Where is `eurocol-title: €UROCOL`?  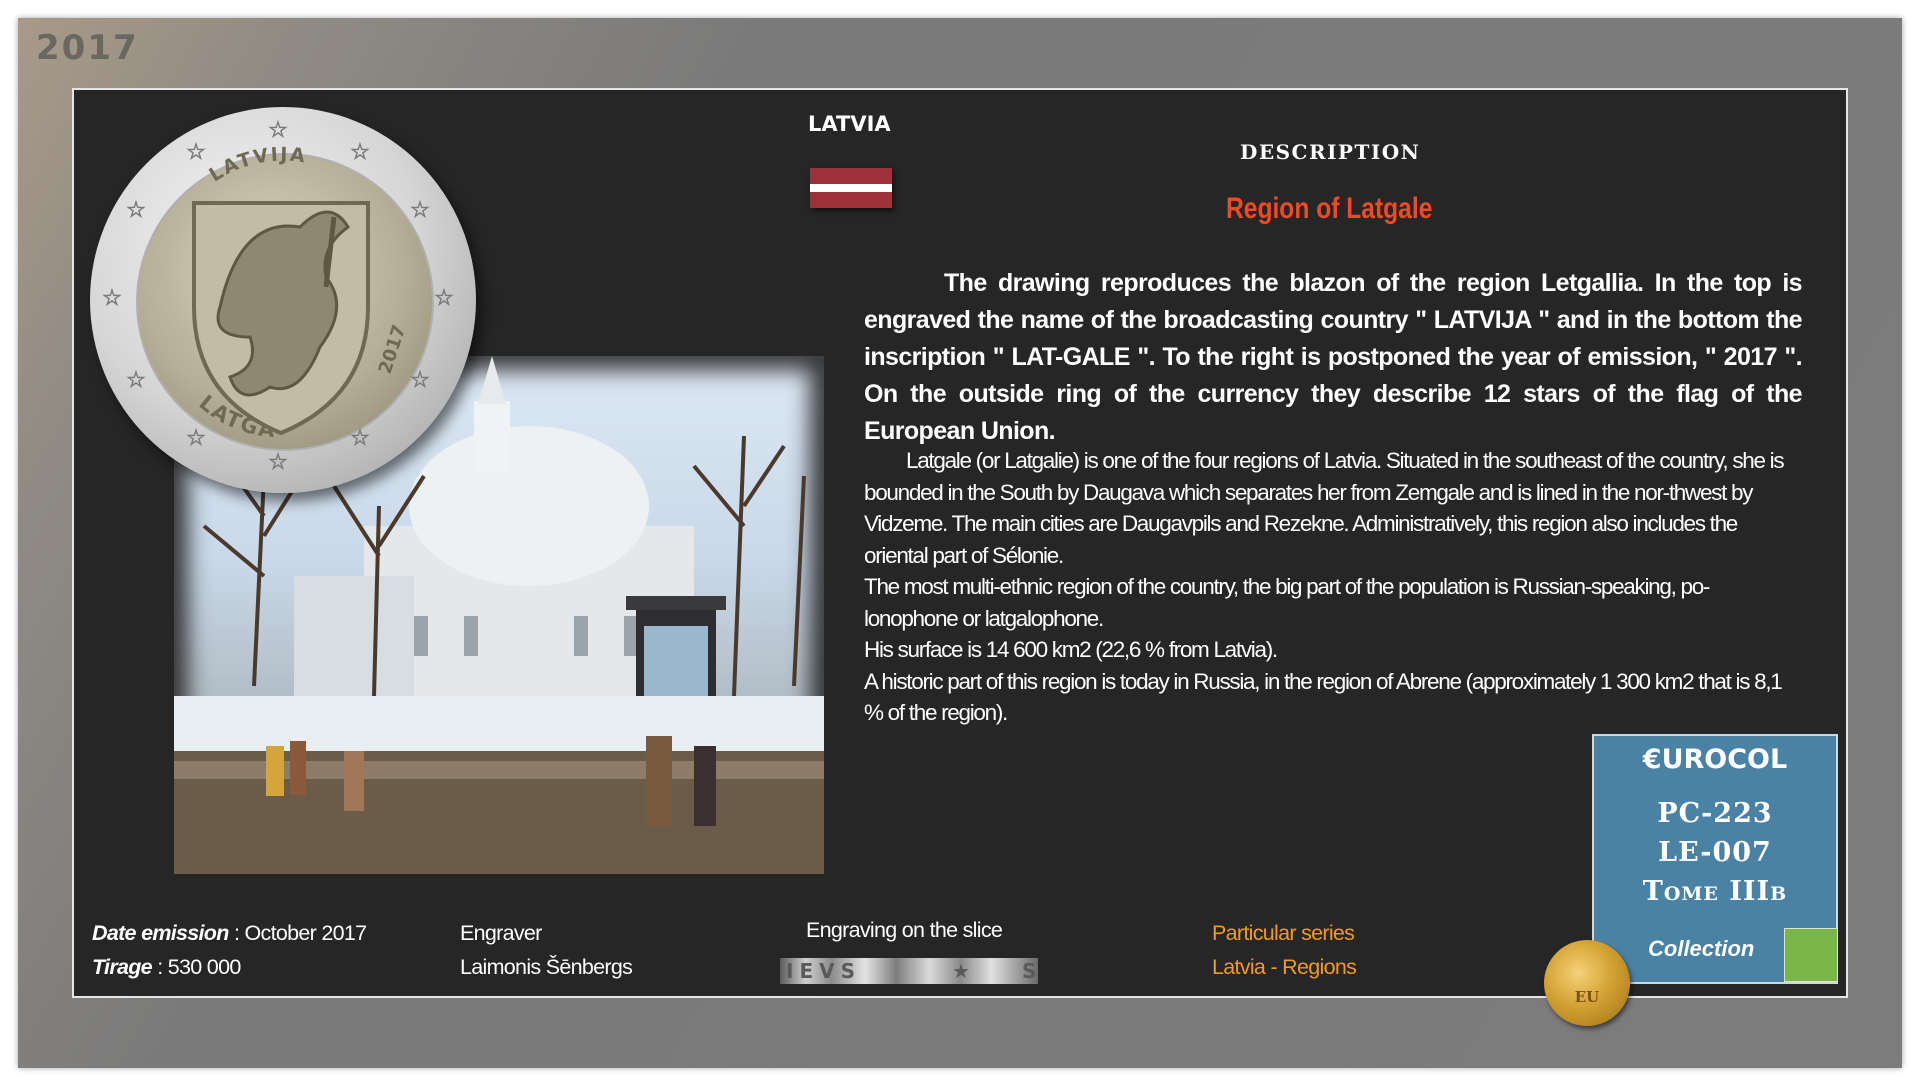
eurocol-title: €UROCOL is located at coordinates (1715, 759).